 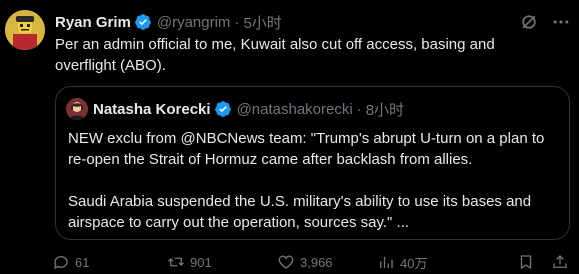 I want to click on reply-button: 61, so click(x=92, y=262).